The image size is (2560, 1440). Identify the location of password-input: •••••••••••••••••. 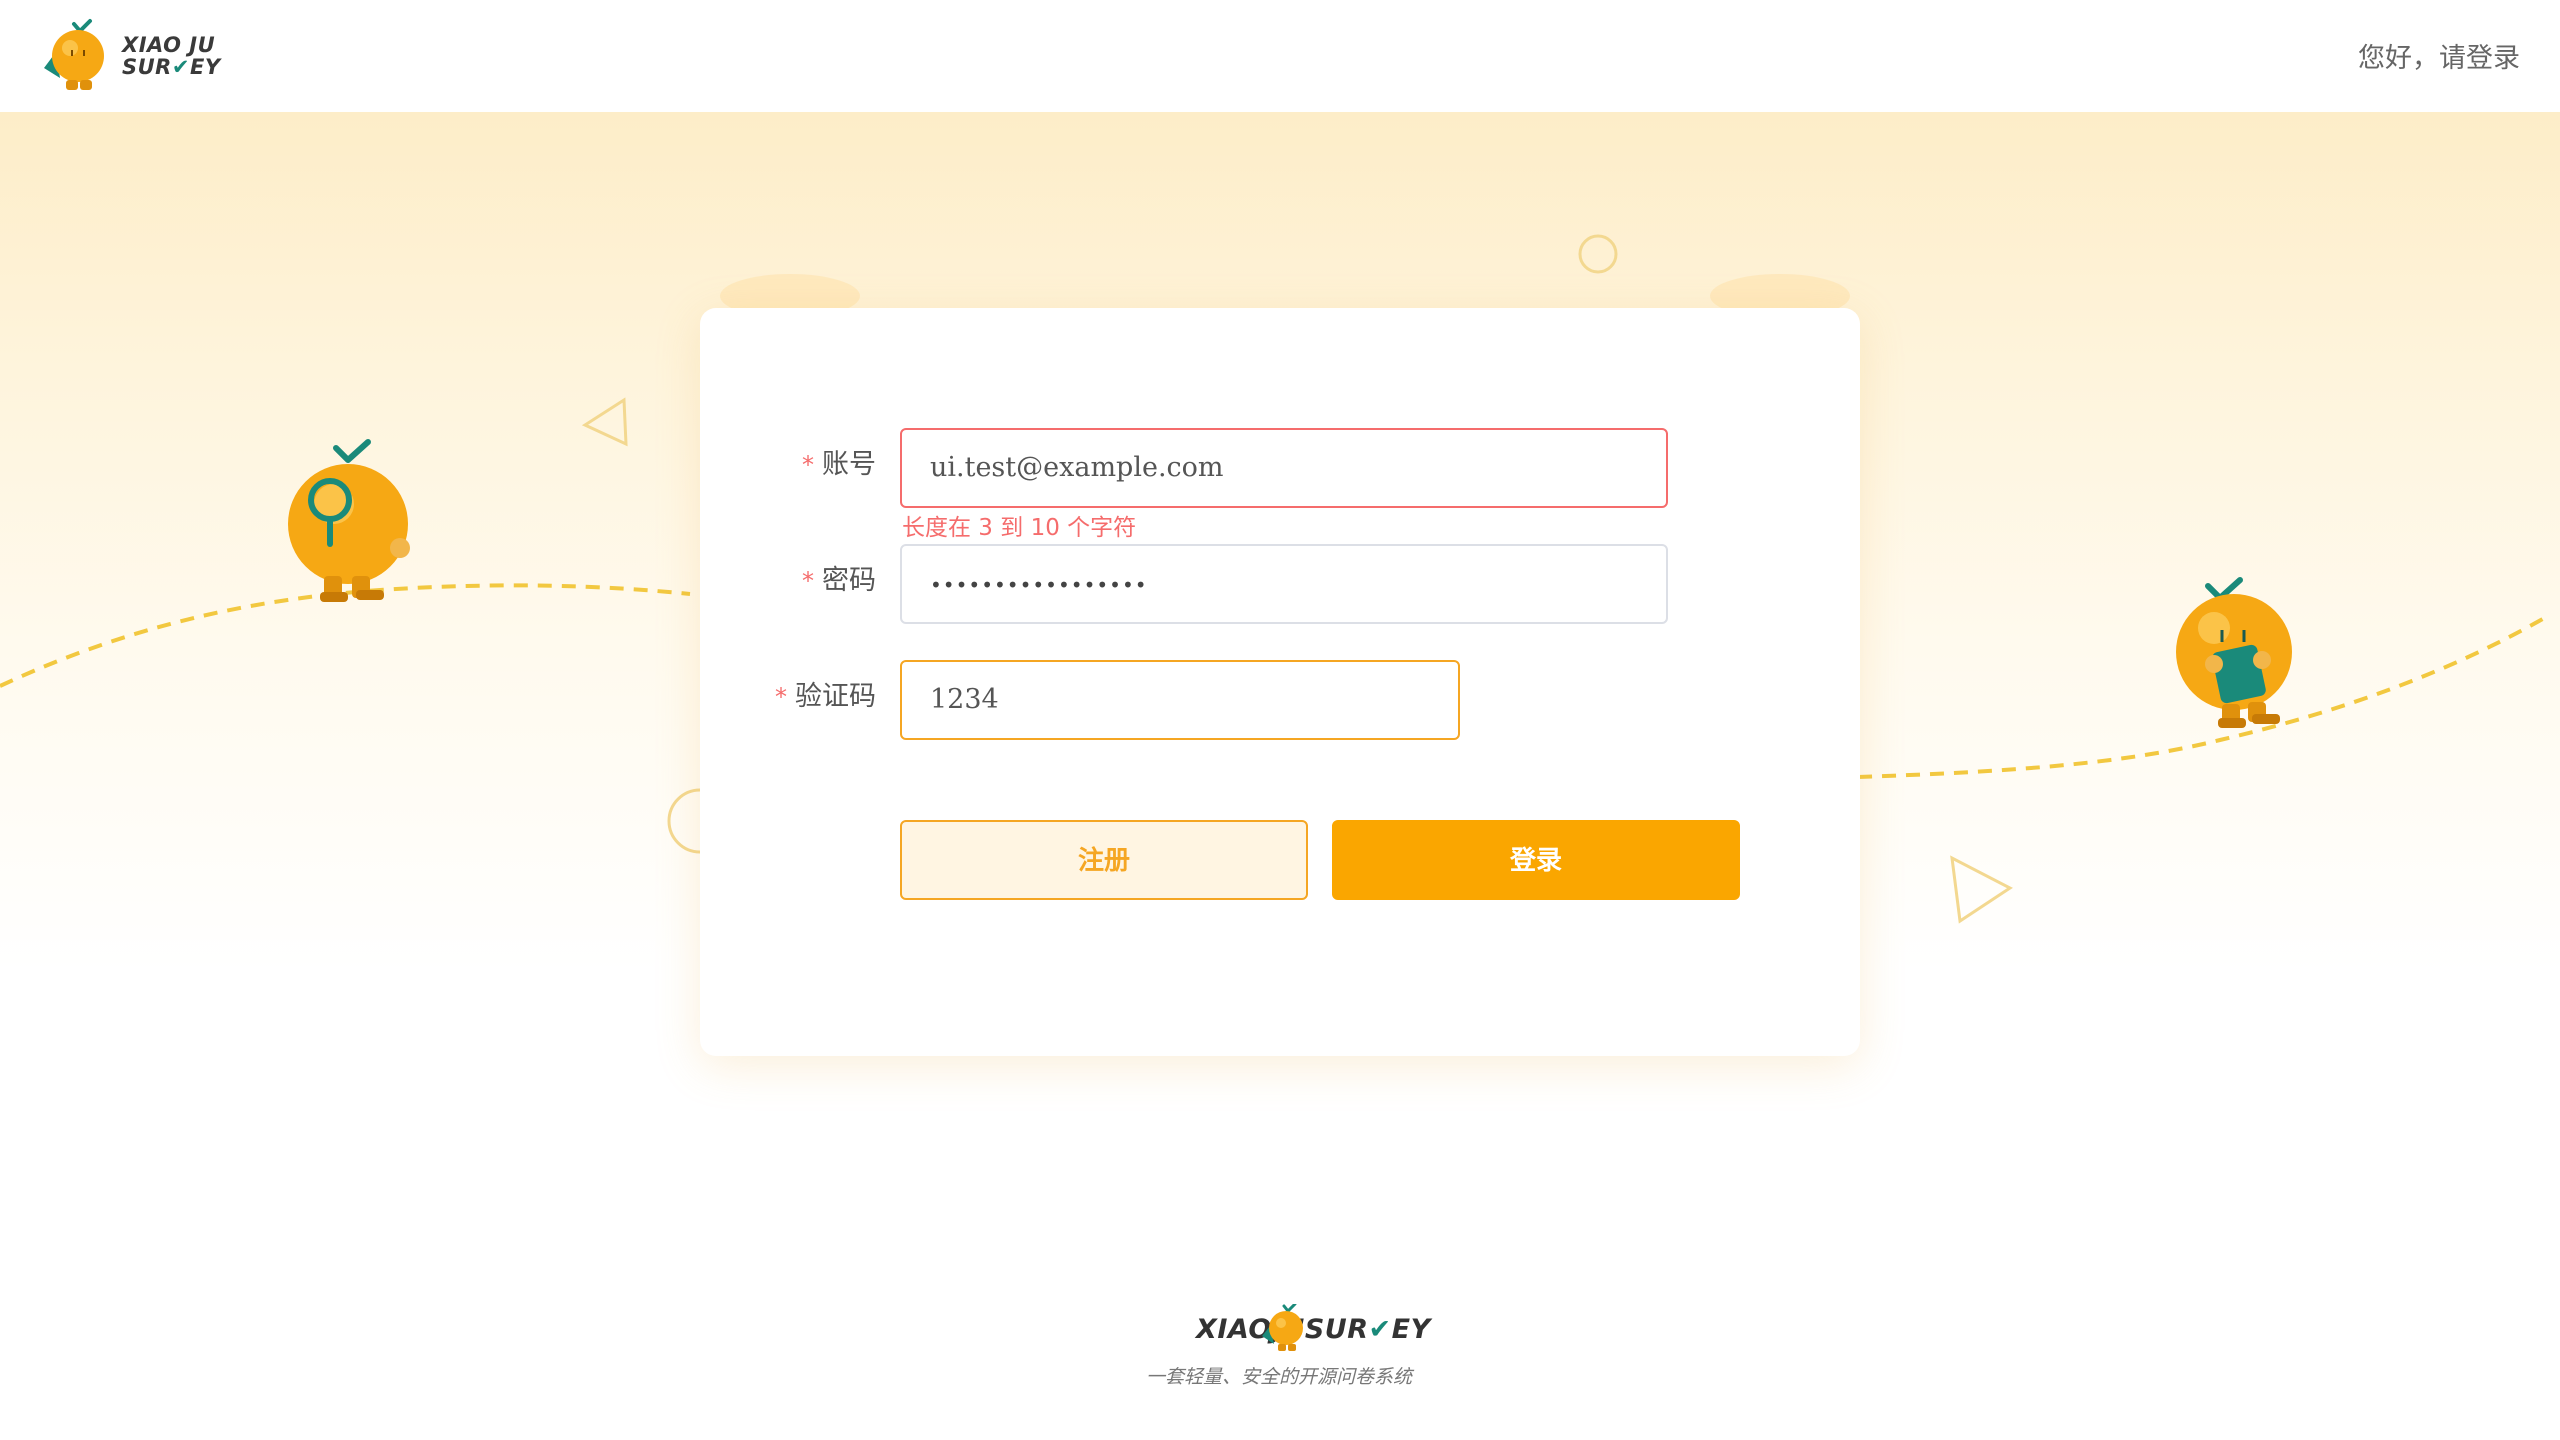
(1284, 584).